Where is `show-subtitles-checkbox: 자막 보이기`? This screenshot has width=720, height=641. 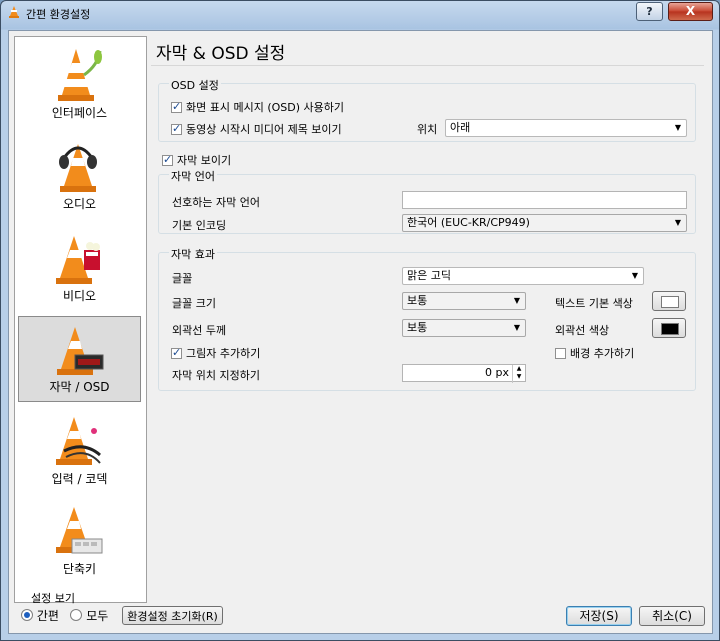
show-subtitles-checkbox: 자막 보이기 is located at coordinates (196, 160).